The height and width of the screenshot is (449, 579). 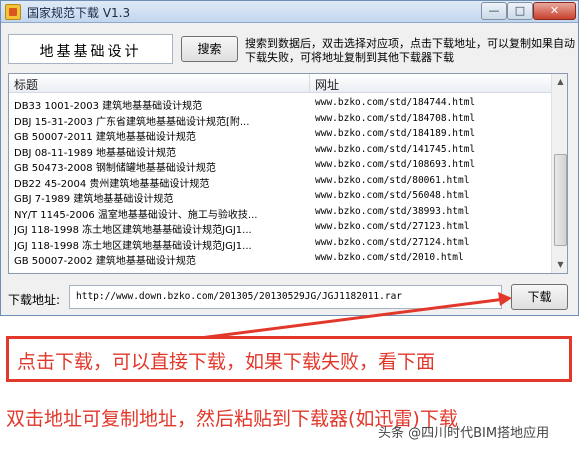 I want to click on row-title: GB 50007-2002 建筑地基基础设计规范, so click(x=105, y=261).